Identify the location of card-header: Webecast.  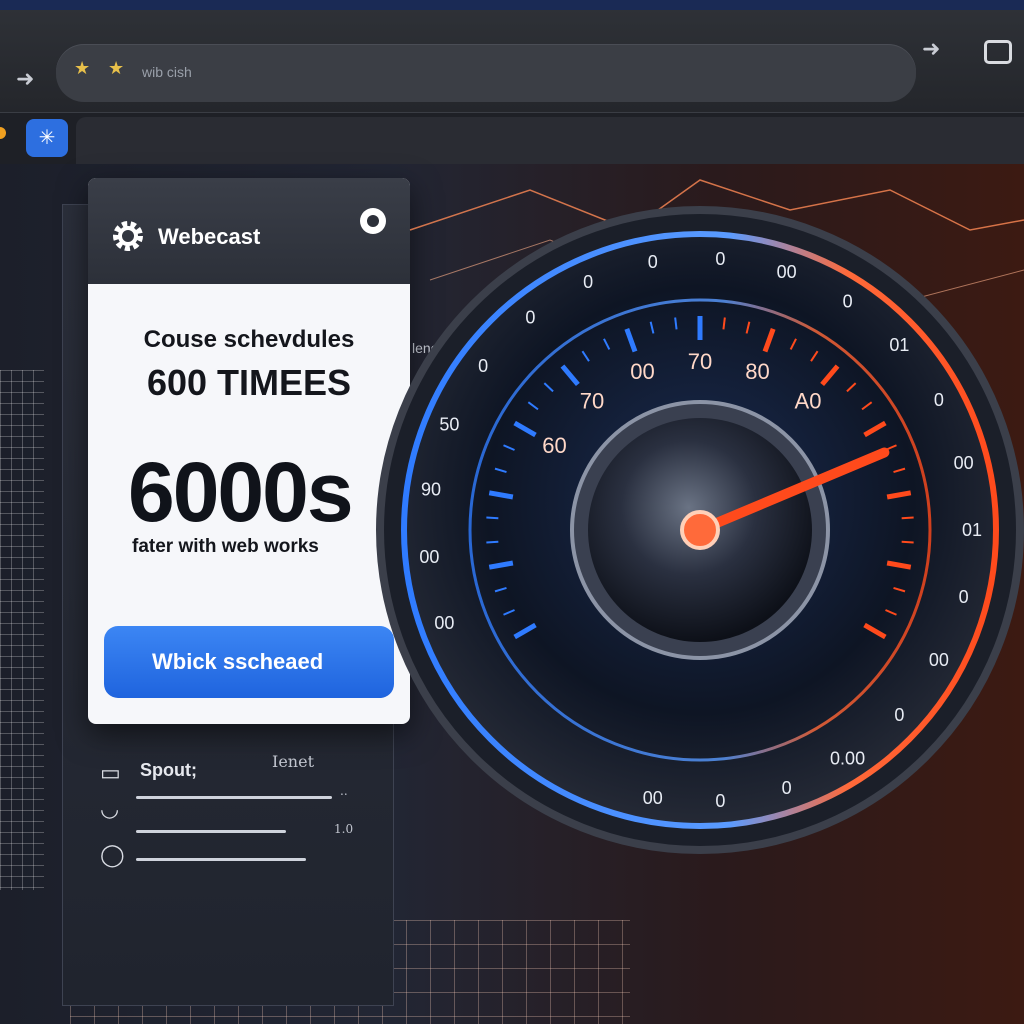
(249, 231).